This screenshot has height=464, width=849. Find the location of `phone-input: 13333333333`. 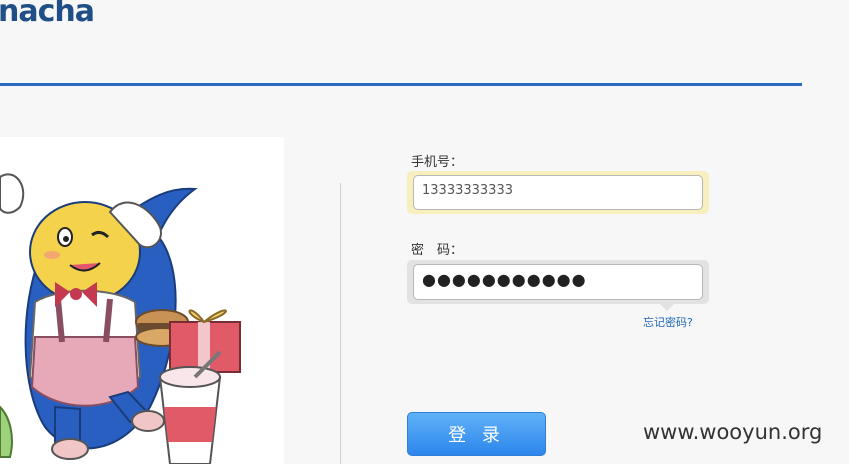

phone-input: 13333333333 is located at coordinates (558, 192).